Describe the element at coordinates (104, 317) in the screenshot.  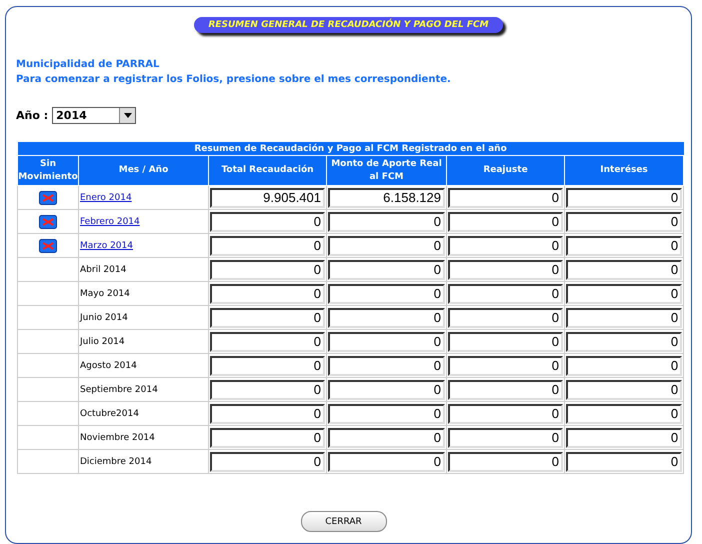
I see `month-label: Junio 2014` at that location.